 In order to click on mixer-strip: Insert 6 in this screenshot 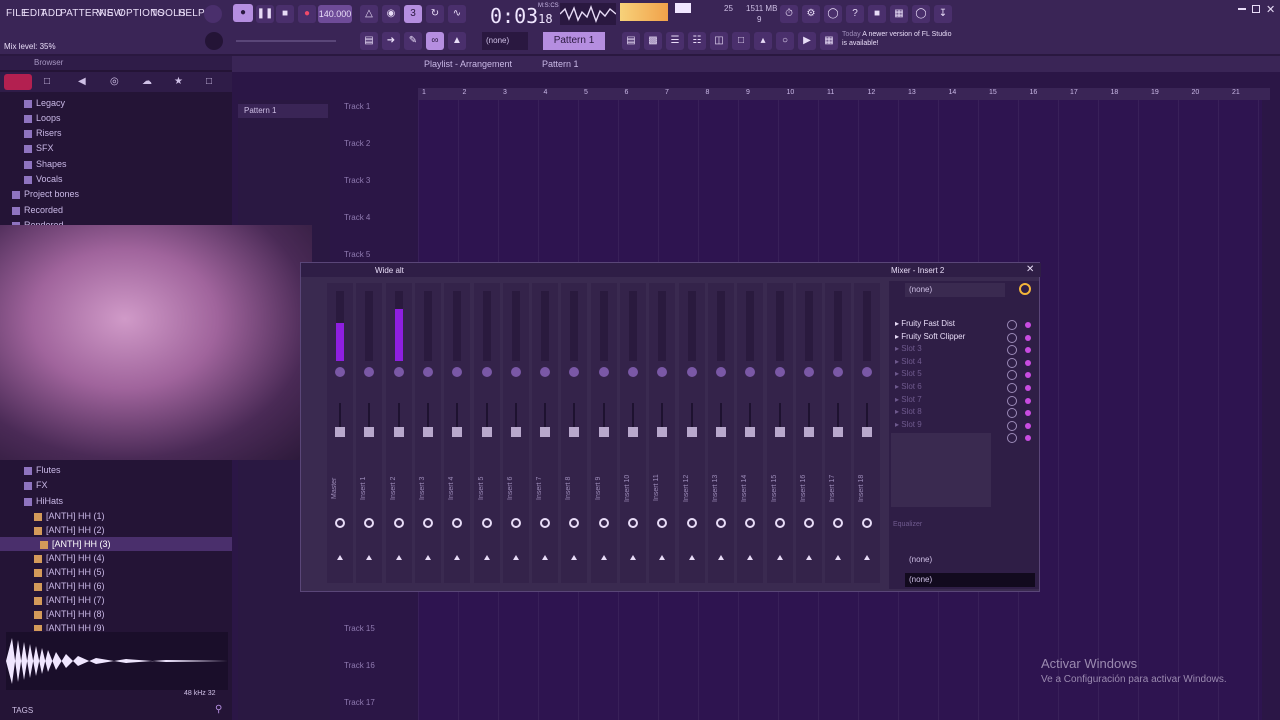, I will do `click(515, 433)`.